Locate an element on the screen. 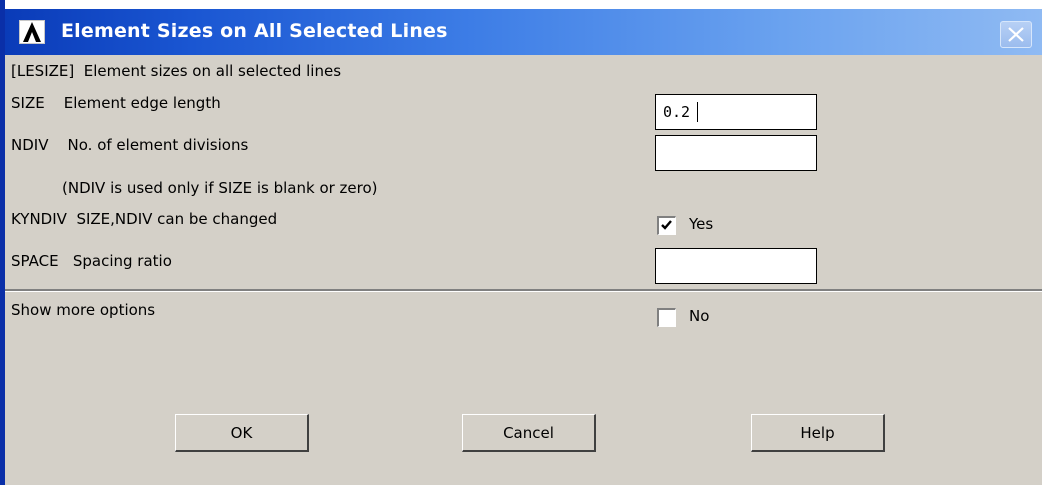  kyndiv-label: KYNDIV SIZE,NDIV can be changed is located at coordinates (144, 219).